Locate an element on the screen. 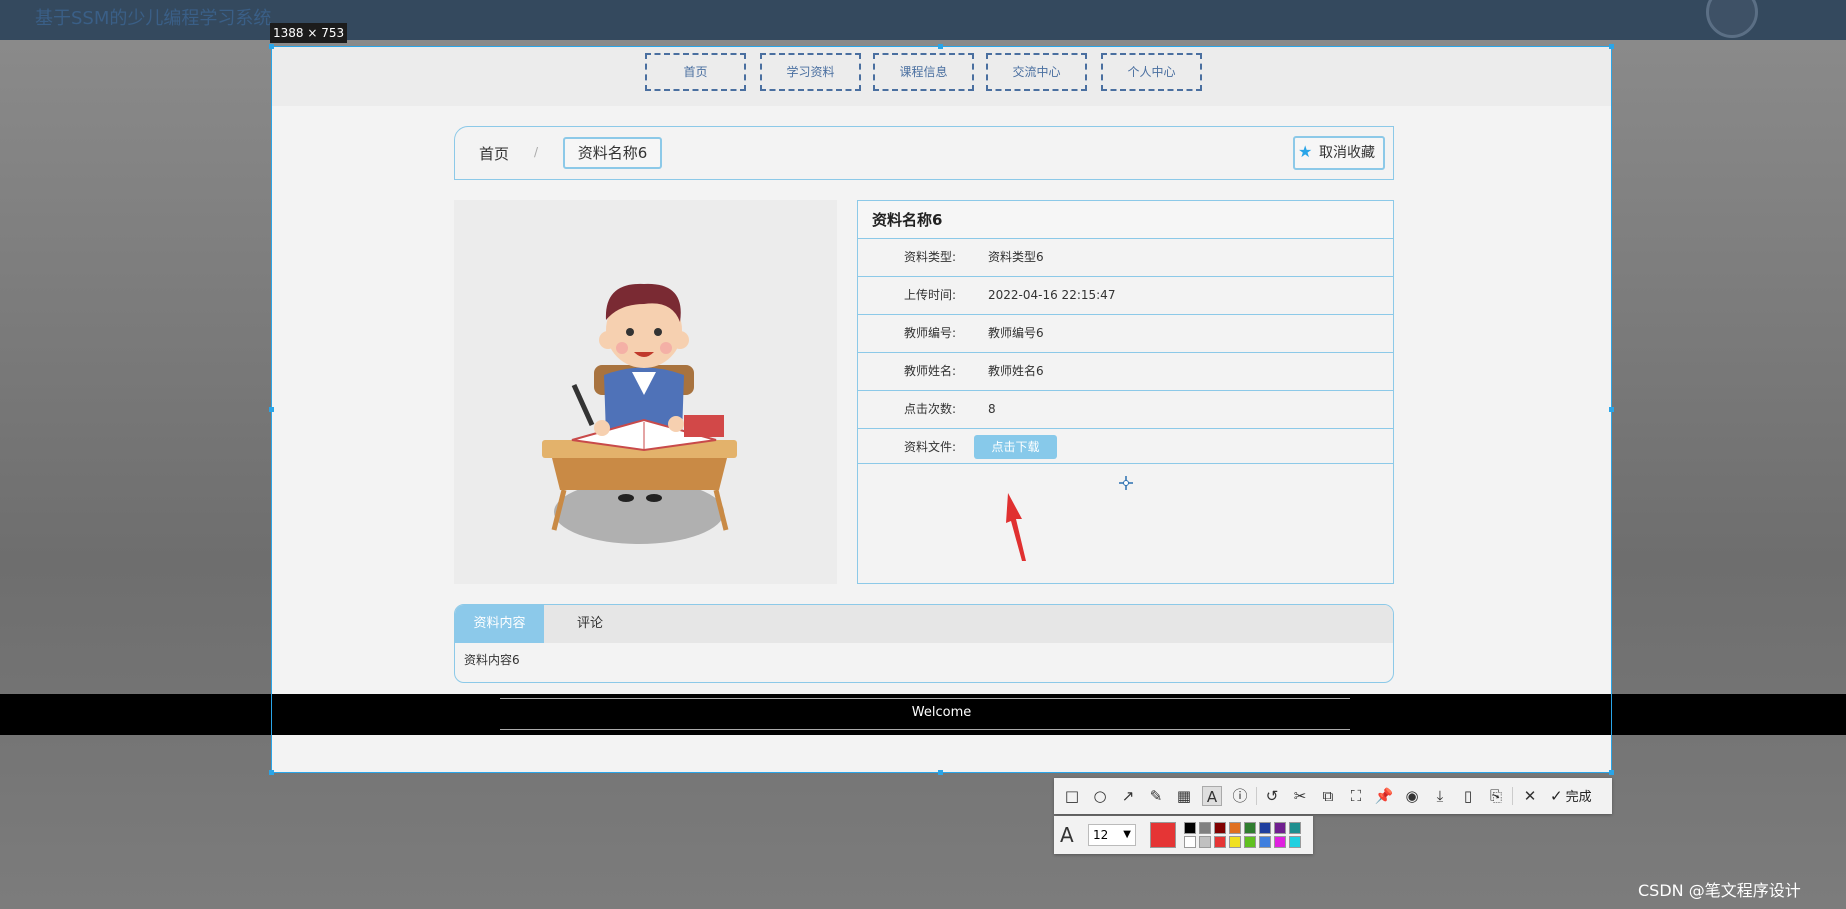 Image resolution: width=1846 pixels, height=909 pixels. done-button: ✓ 完成 is located at coordinates (1571, 797).